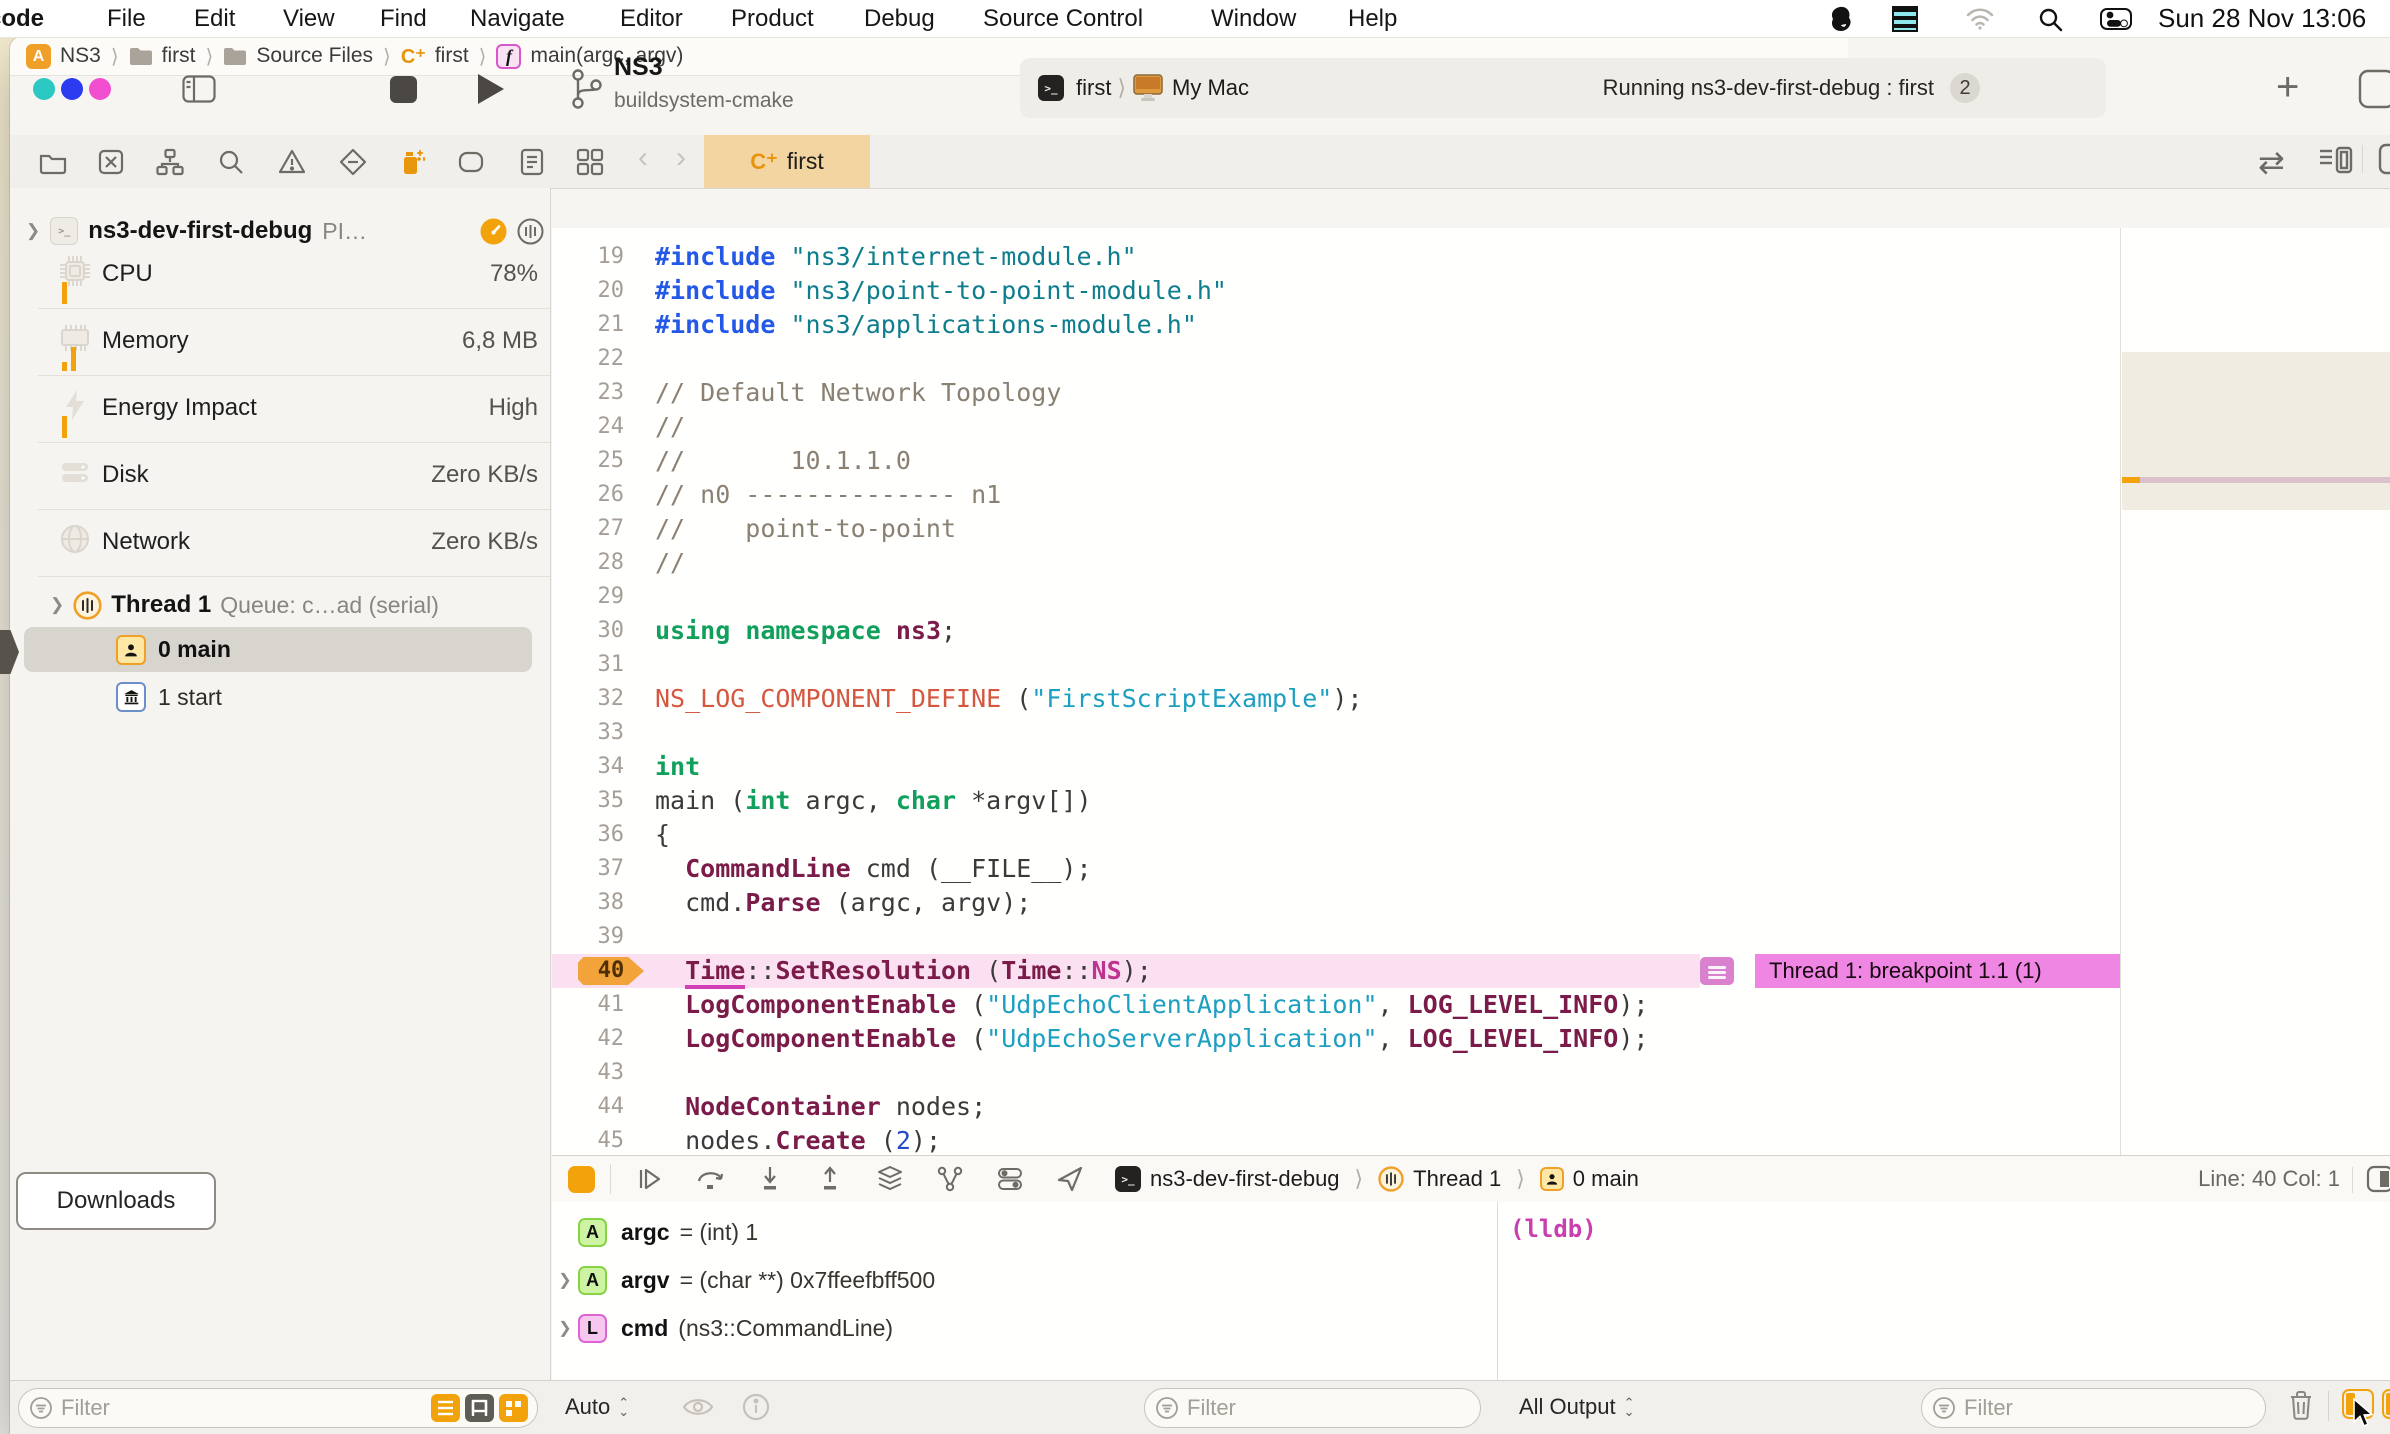 Image resolution: width=2390 pixels, height=1434 pixels. What do you see at coordinates (1841, 19) in the screenshot?
I see `status-app-icon` at bounding box center [1841, 19].